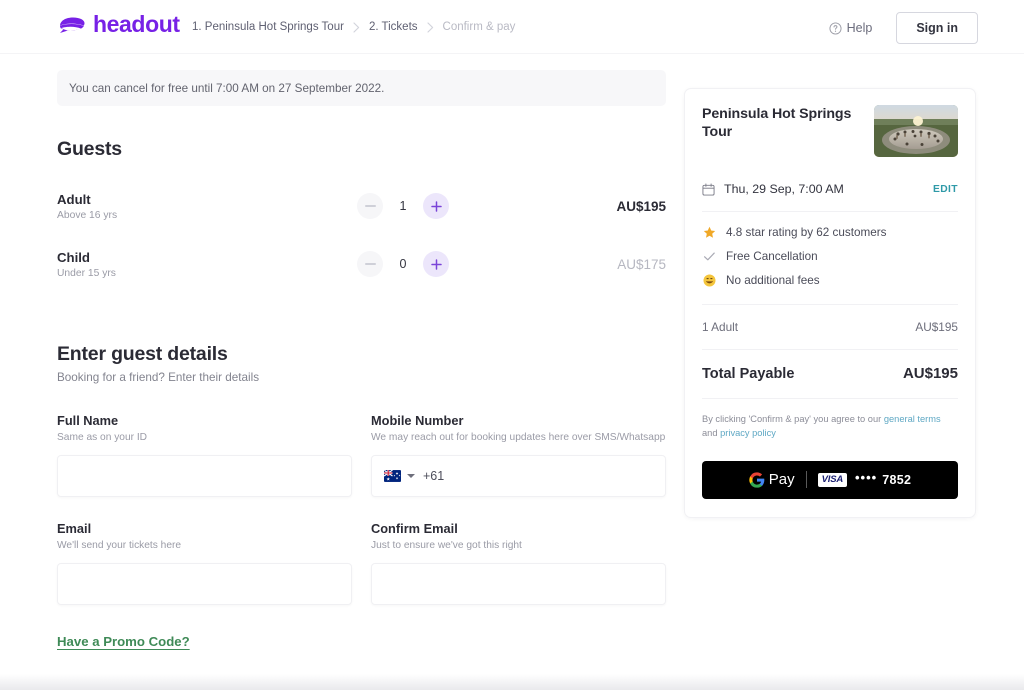  What do you see at coordinates (414, 528) in the screenshot?
I see `confirm-email-label: Confirm Email` at bounding box center [414, 528].